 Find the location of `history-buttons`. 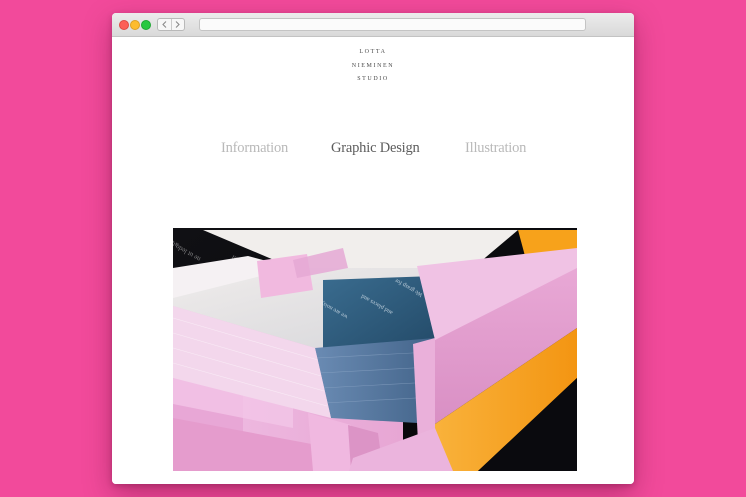

history-buttons is located at coordinates (171, 24).